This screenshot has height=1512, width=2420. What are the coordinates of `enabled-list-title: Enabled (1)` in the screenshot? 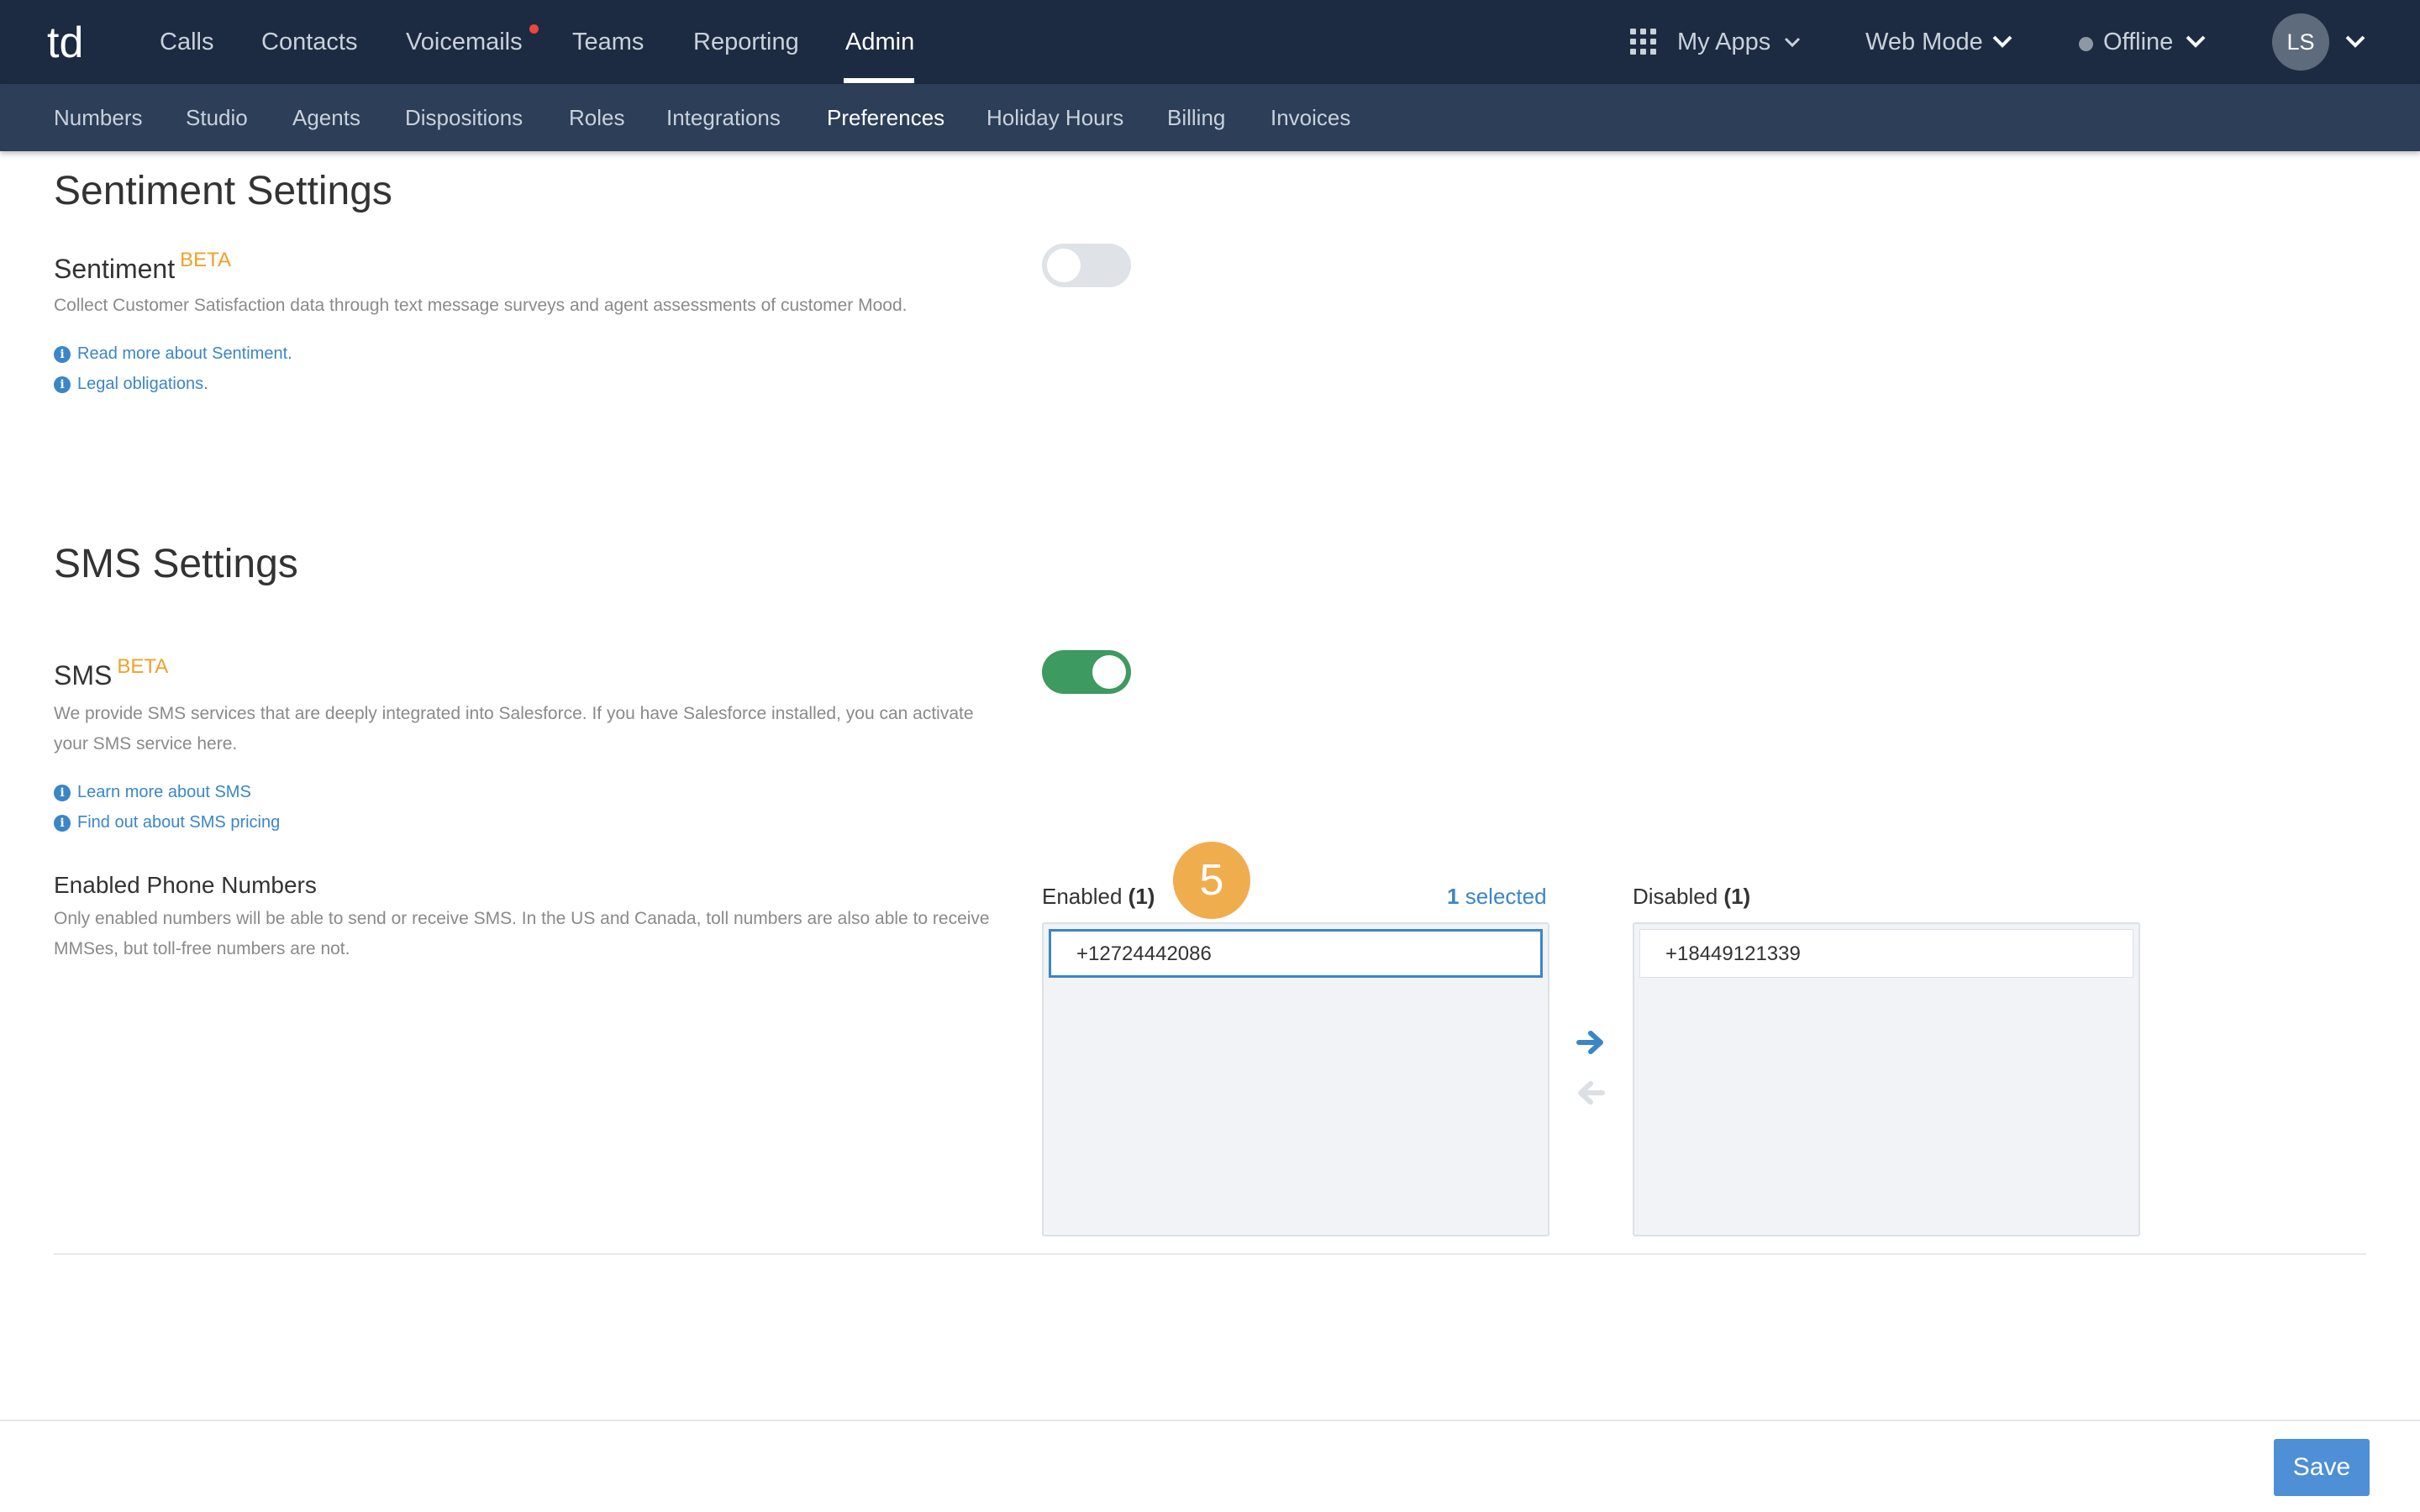 It's located at (1098, 897).